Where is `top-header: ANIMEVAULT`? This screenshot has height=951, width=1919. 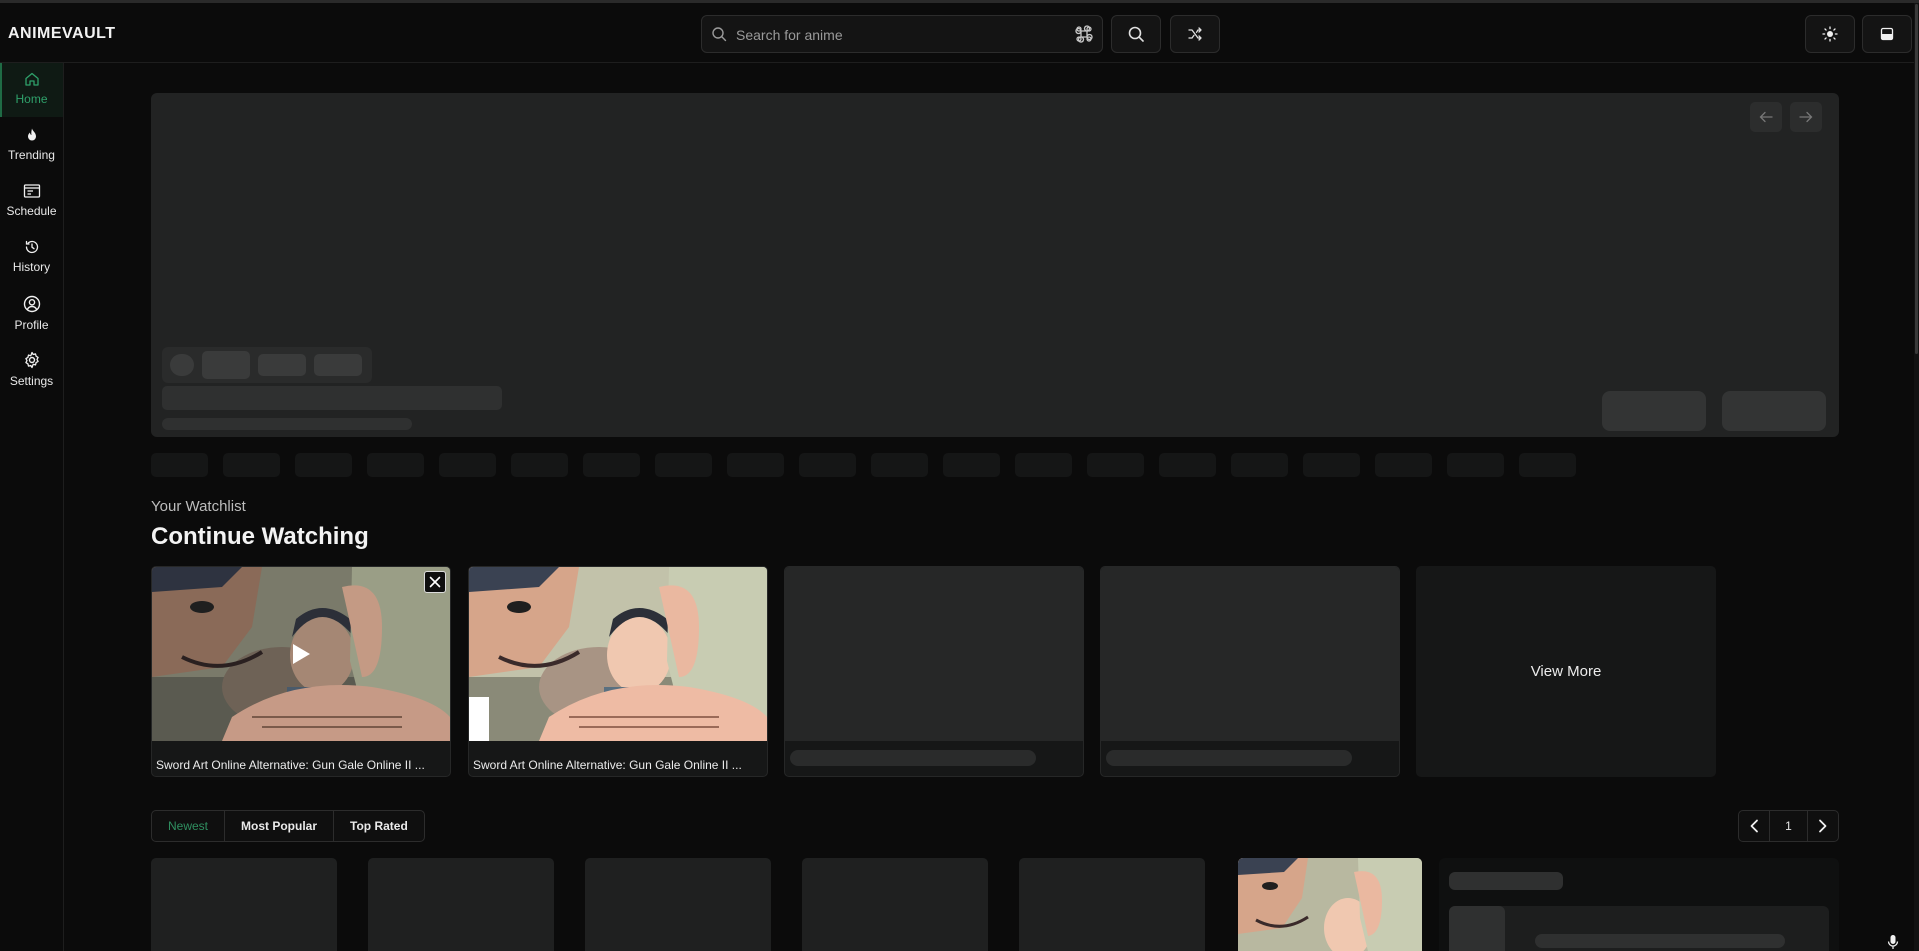
top-header: ANIMEVAULT is located at coordinates (959, 33).